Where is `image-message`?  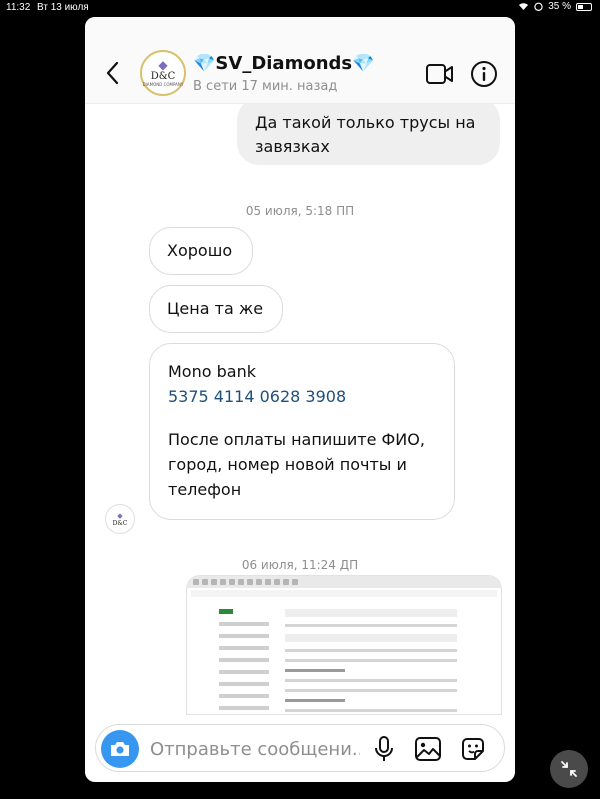
image-message is located at coordinates (344, 645).